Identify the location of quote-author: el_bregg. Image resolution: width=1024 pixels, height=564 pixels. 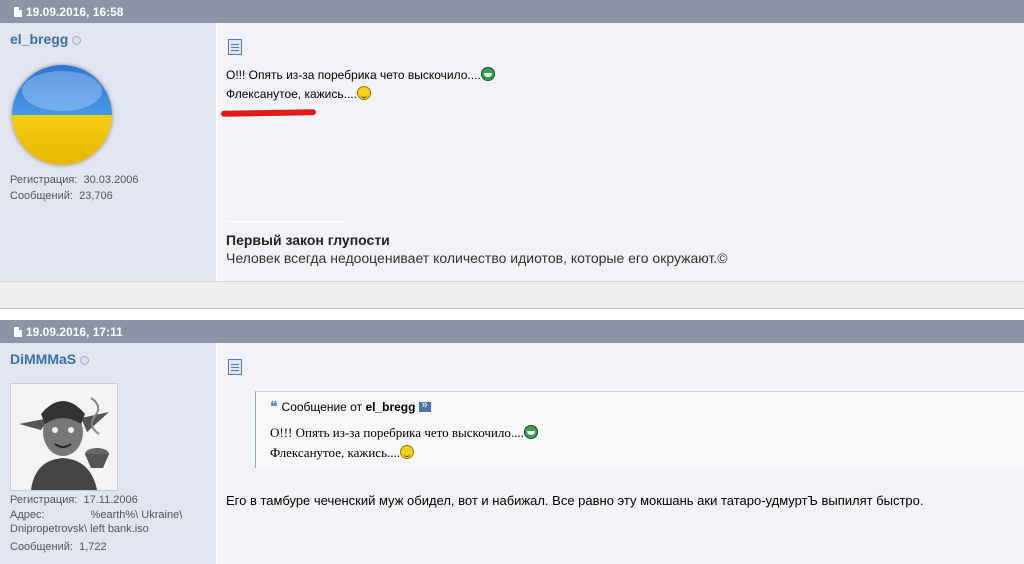
(390, 407).